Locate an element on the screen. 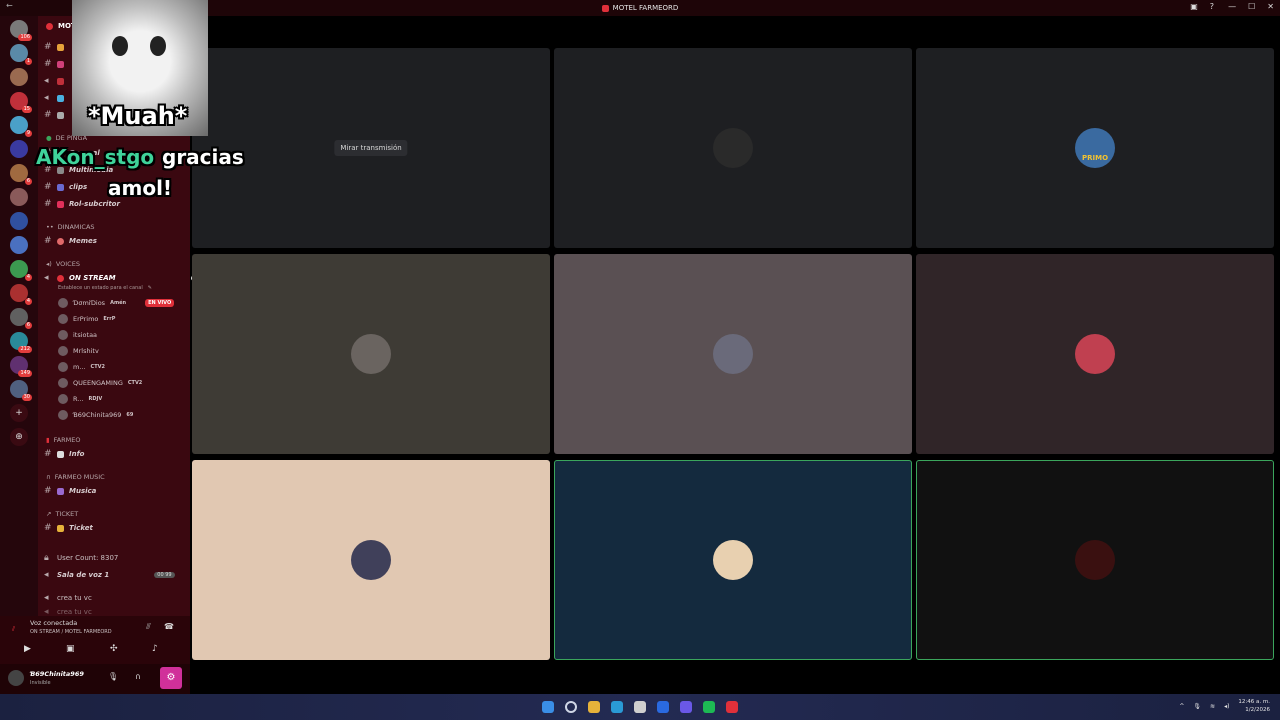  start-icon is located at coordinates (548, 707).